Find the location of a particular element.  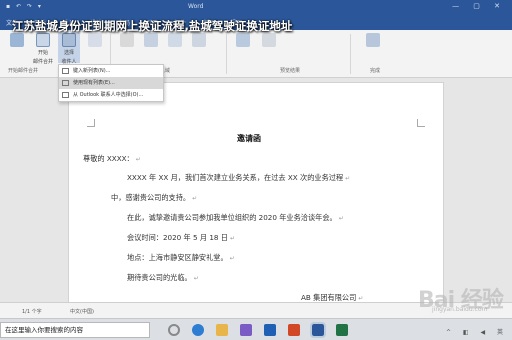

group-label-start: 开始邮件合并 is located at coordinates (23, 71).